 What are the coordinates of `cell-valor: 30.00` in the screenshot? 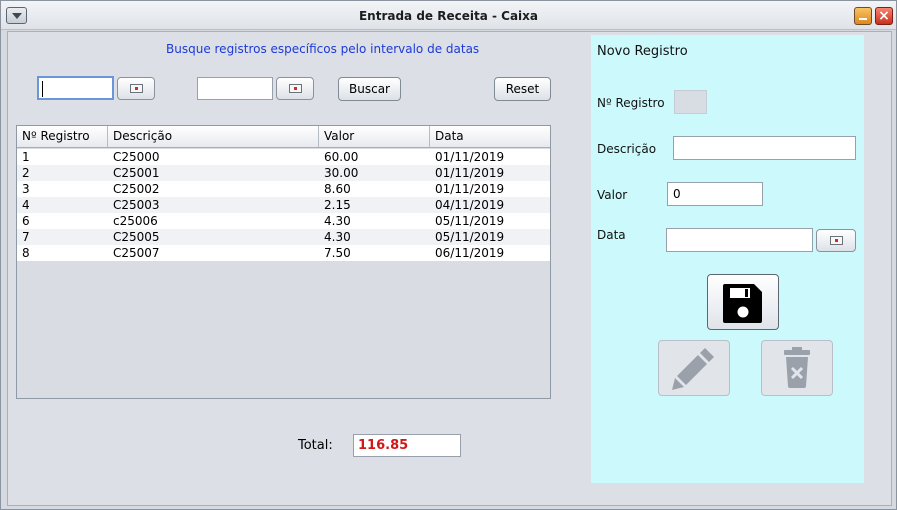 It's located at (341, 173).